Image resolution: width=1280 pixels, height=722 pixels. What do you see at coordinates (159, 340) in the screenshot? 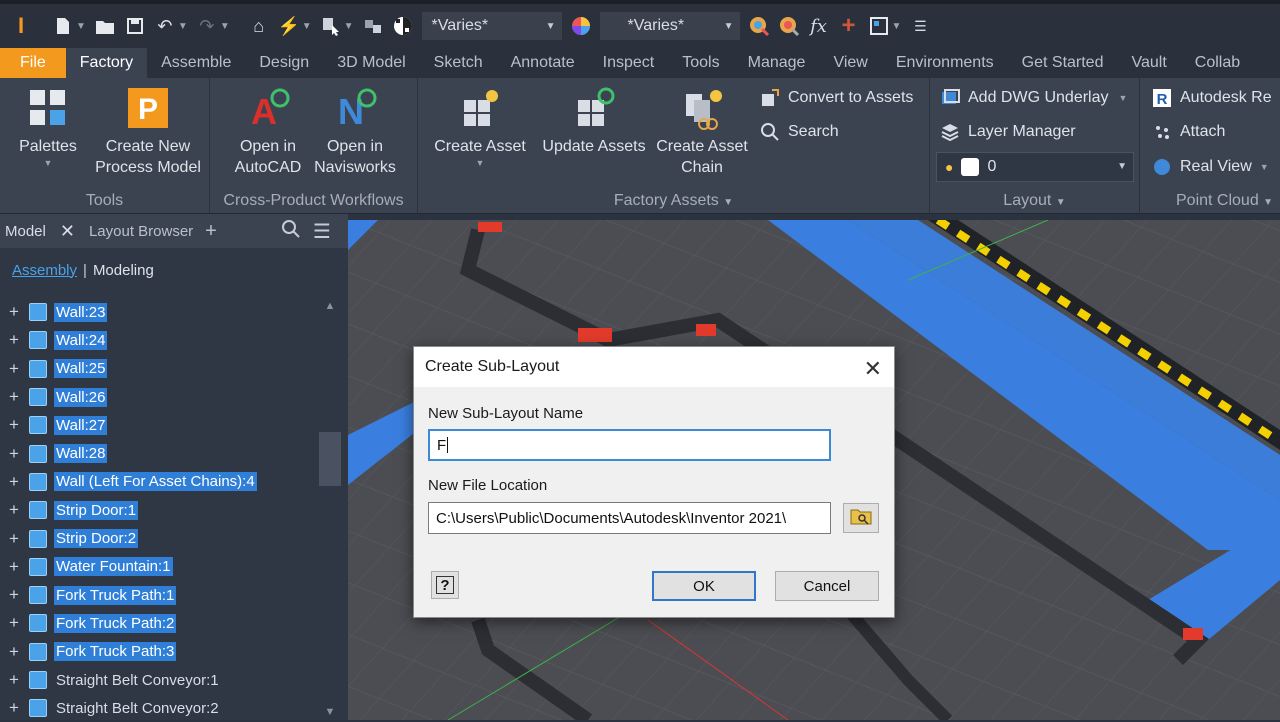
I see `tree-row: + Wall:24` at bounding box center [159, 340].